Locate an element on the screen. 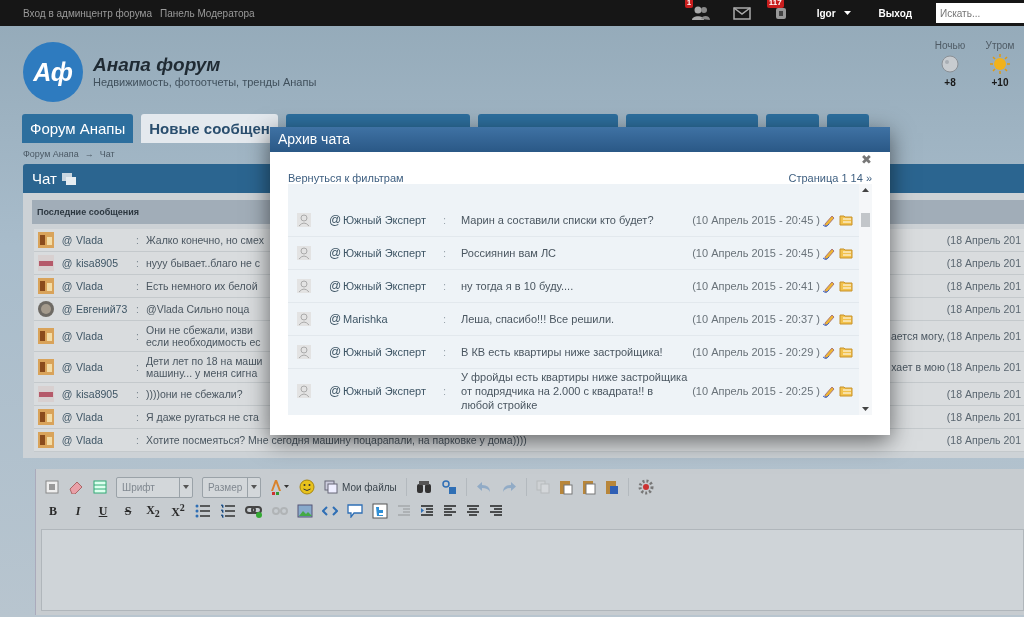 The image size is (1024, 617). message-date: (10 Апрель 2015 - 20:37 ) is located at coordinates (756, 319).